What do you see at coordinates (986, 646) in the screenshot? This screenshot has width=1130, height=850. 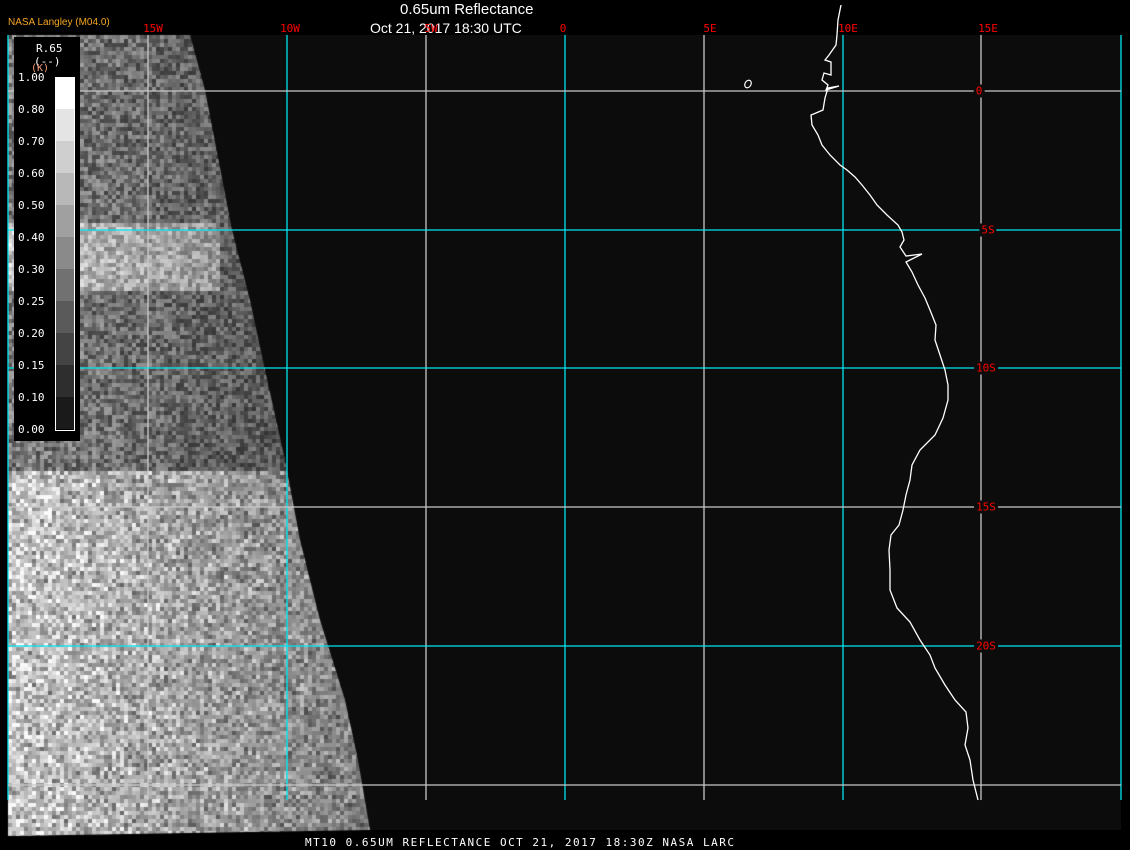 I see `lat-label: 20S` at bounding box center [986, 646].